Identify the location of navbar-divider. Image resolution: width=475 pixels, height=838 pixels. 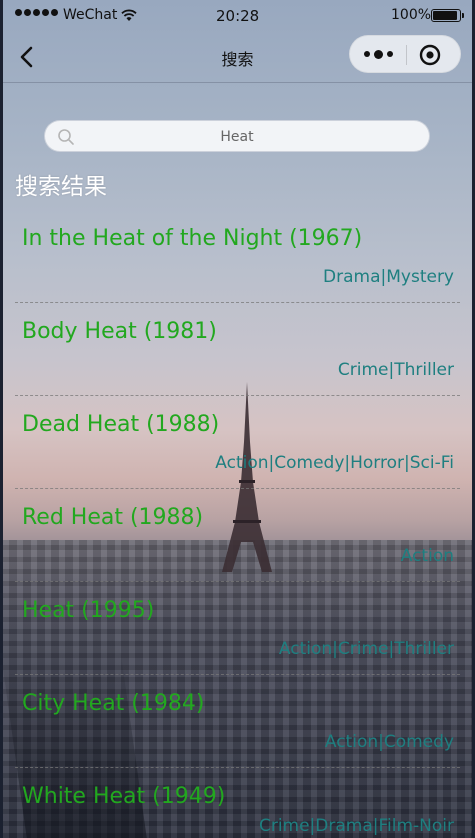
(237, 82).